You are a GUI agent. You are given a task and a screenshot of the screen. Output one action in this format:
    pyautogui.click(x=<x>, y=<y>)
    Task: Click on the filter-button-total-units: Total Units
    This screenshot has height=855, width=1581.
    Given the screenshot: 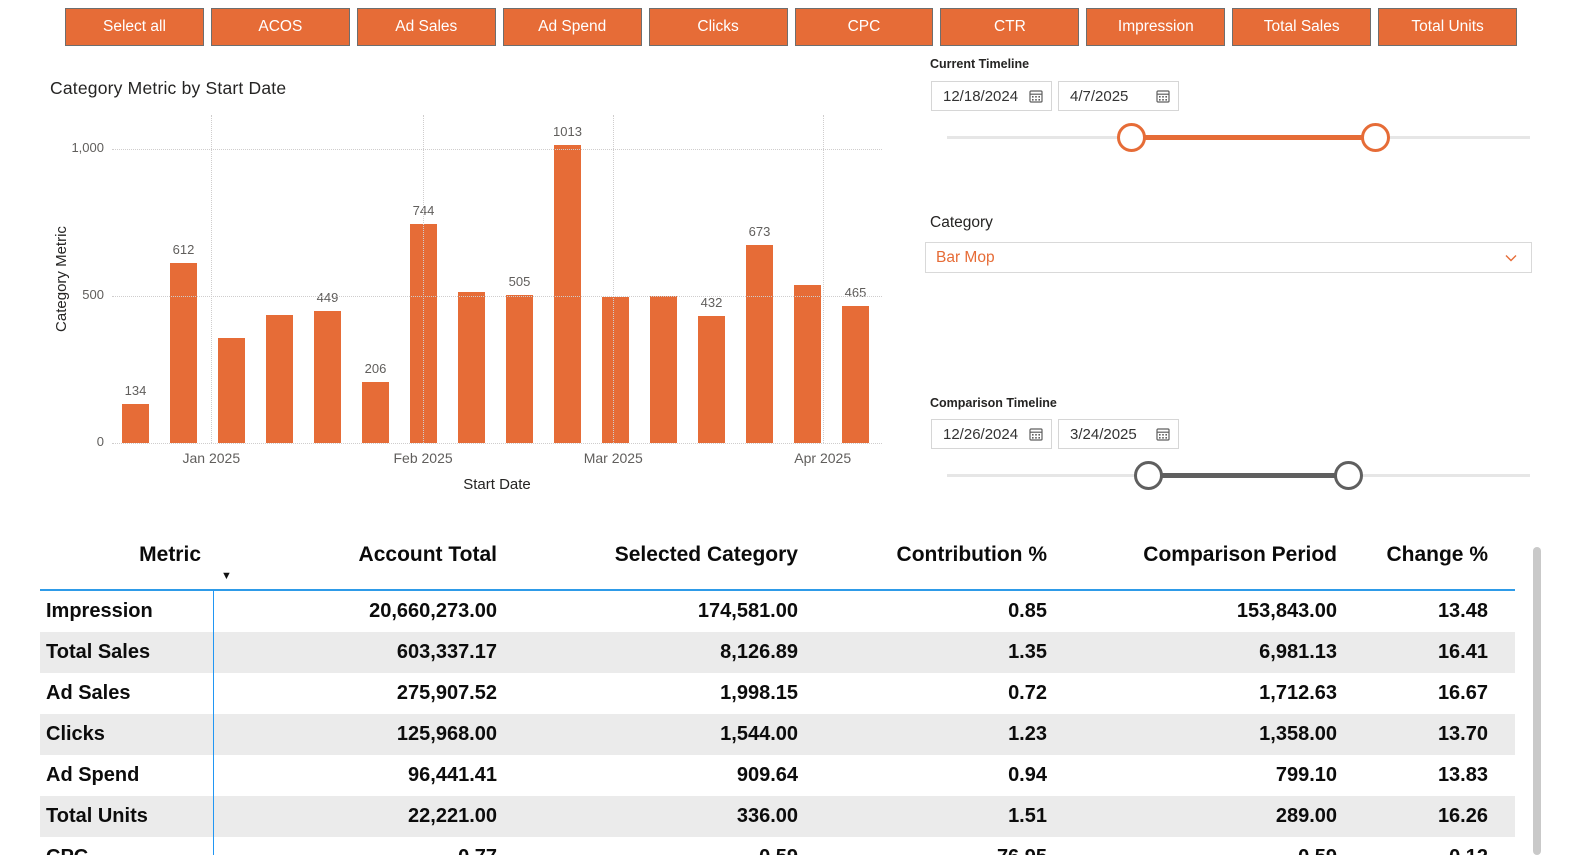 What is the action you would take?
    pyautogui.click(x=1448, y=27)
    